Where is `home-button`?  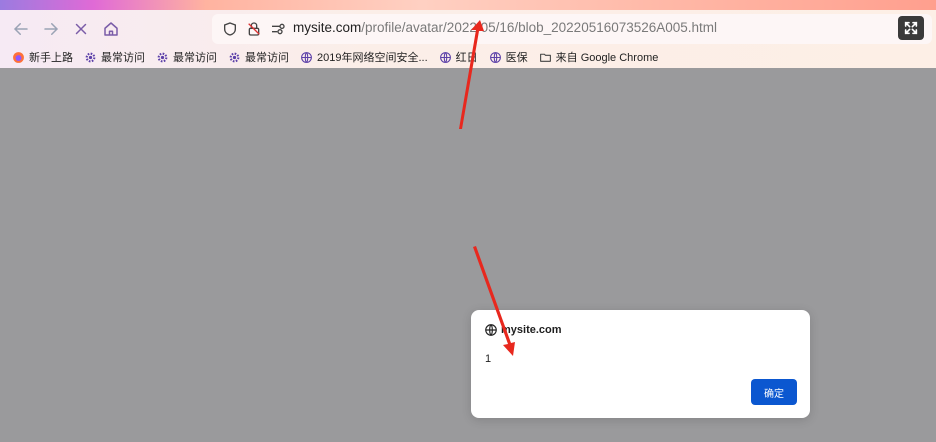
home-button is located at coordinates (111, 29).